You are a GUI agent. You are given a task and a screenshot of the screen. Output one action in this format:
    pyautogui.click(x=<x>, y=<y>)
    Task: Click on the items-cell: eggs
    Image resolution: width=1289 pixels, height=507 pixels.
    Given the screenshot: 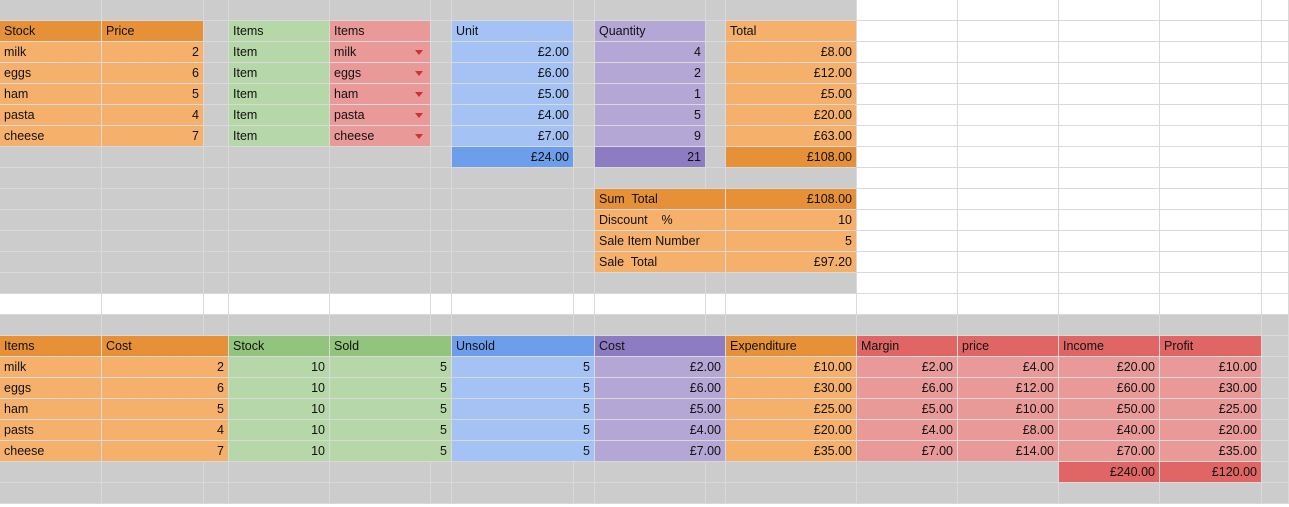 What is the action you would take?
    pyautogui.click(x=51, y=388)
    